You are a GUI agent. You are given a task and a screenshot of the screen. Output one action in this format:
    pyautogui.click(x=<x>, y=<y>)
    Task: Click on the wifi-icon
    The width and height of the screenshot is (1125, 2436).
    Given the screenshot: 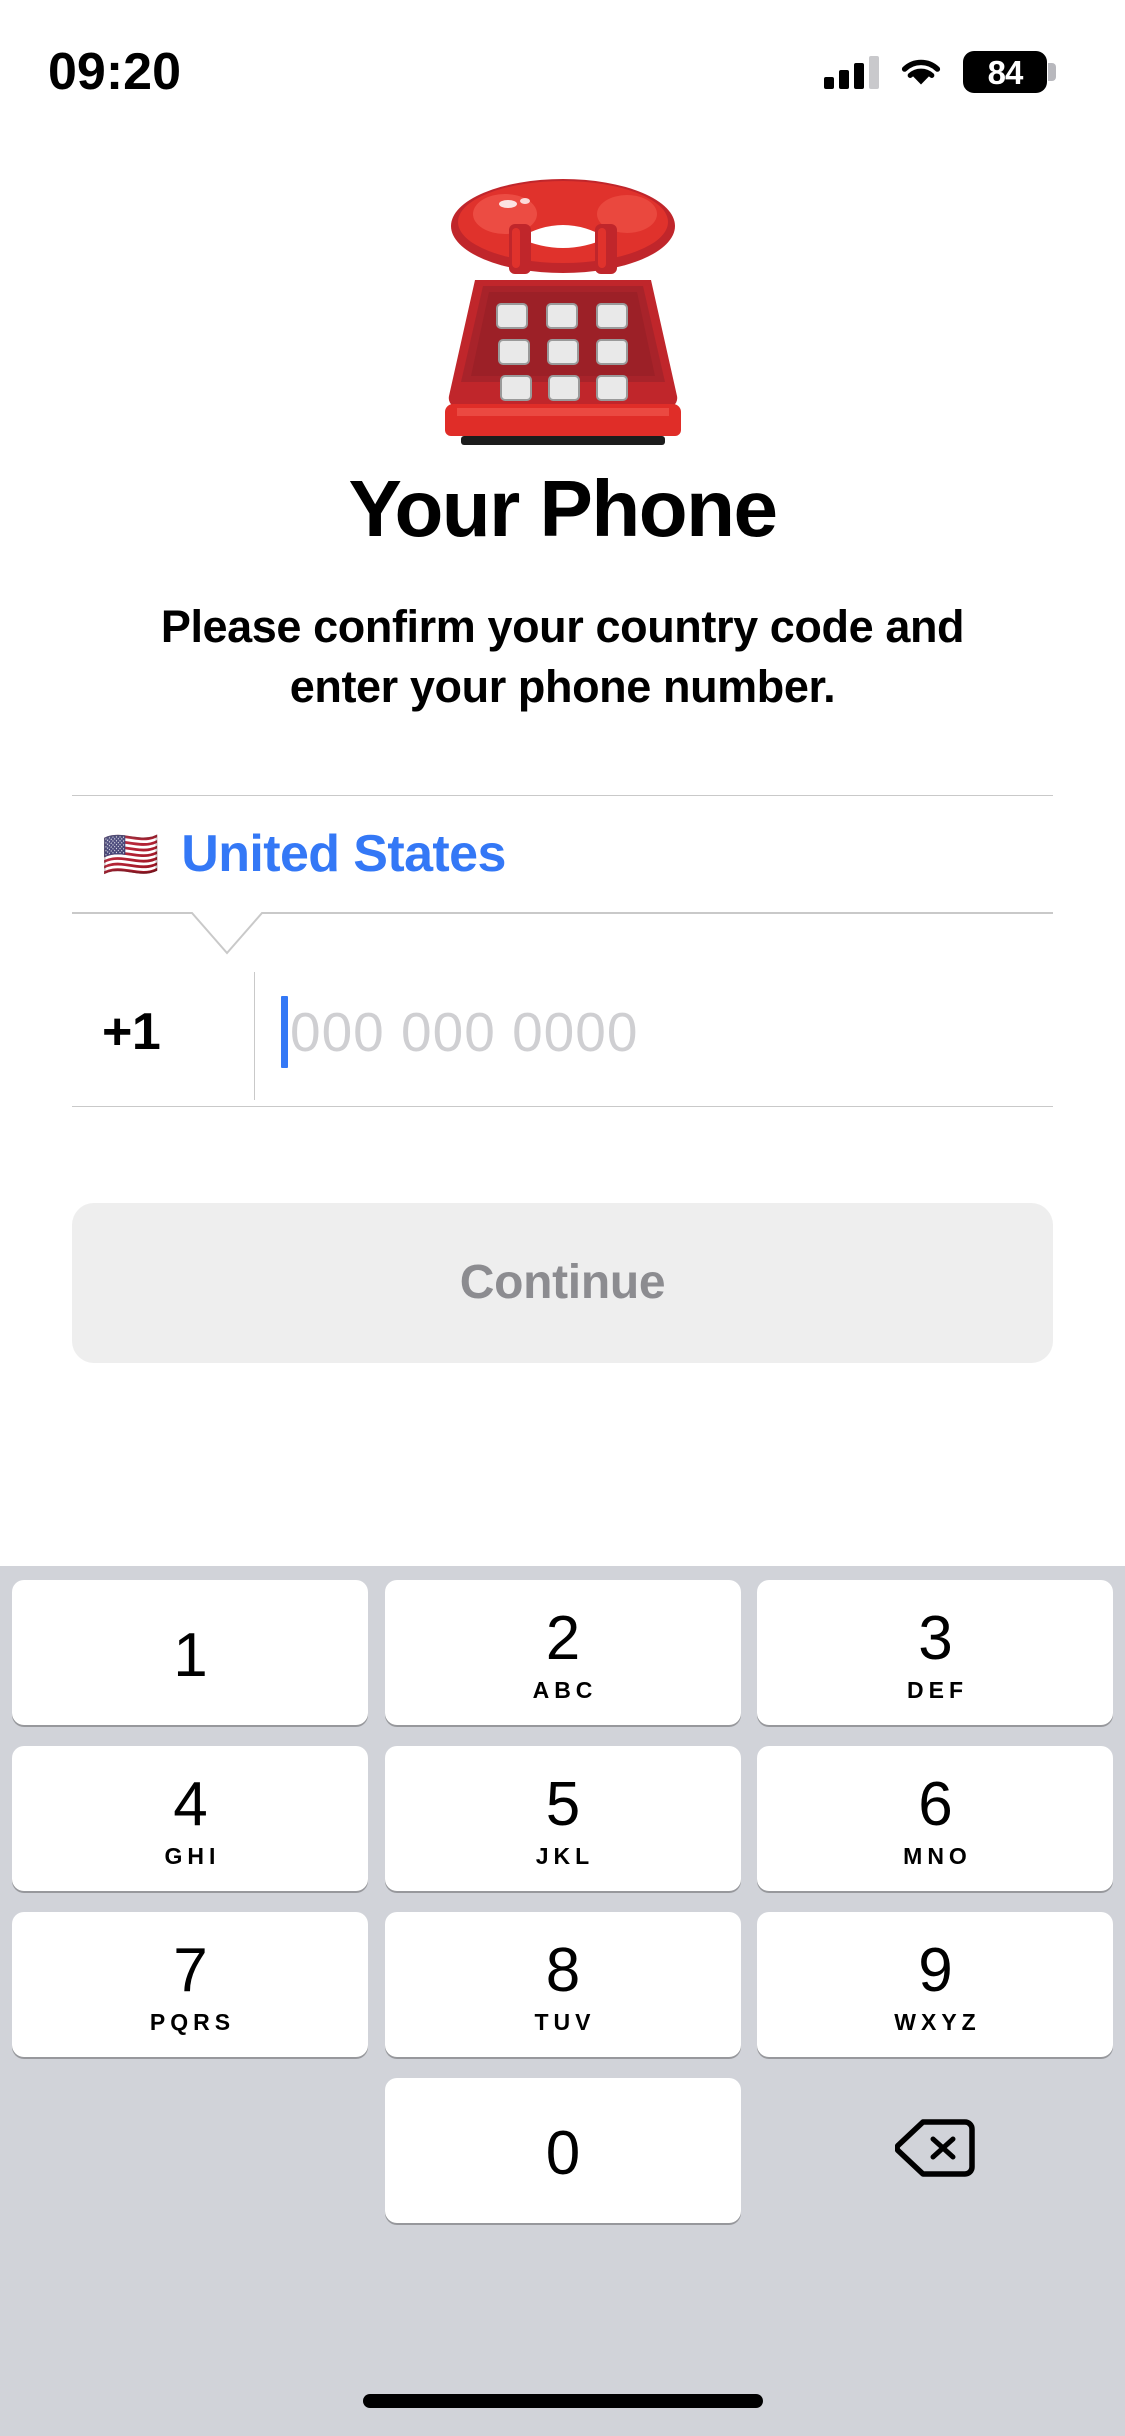 What is the action you would take?
    pyautogui.click(x=921, y=72)
    